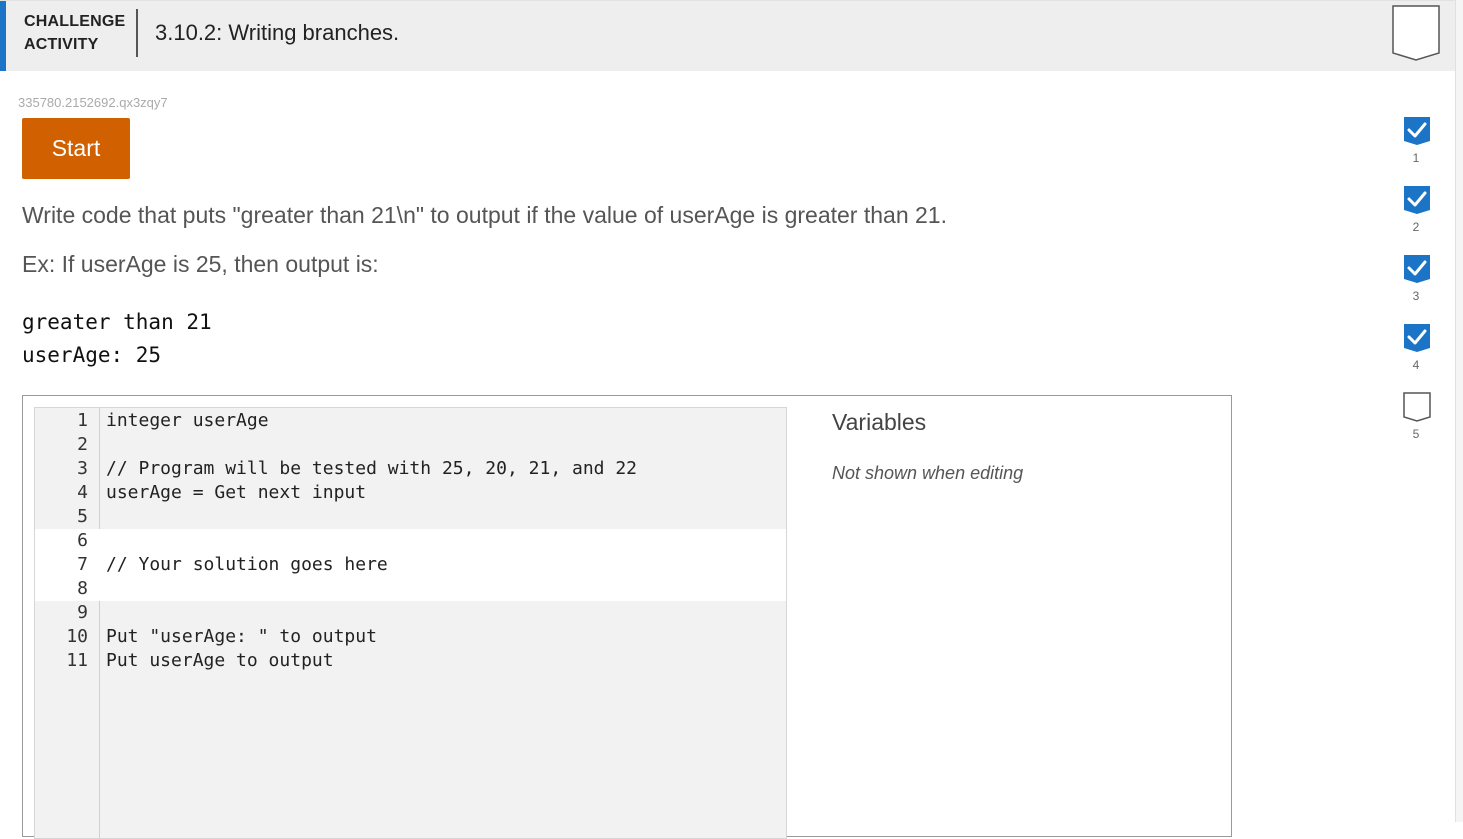  Describe the element at coordinates (82, 444) in the screenshot. I see `line-number: 2` at that location.